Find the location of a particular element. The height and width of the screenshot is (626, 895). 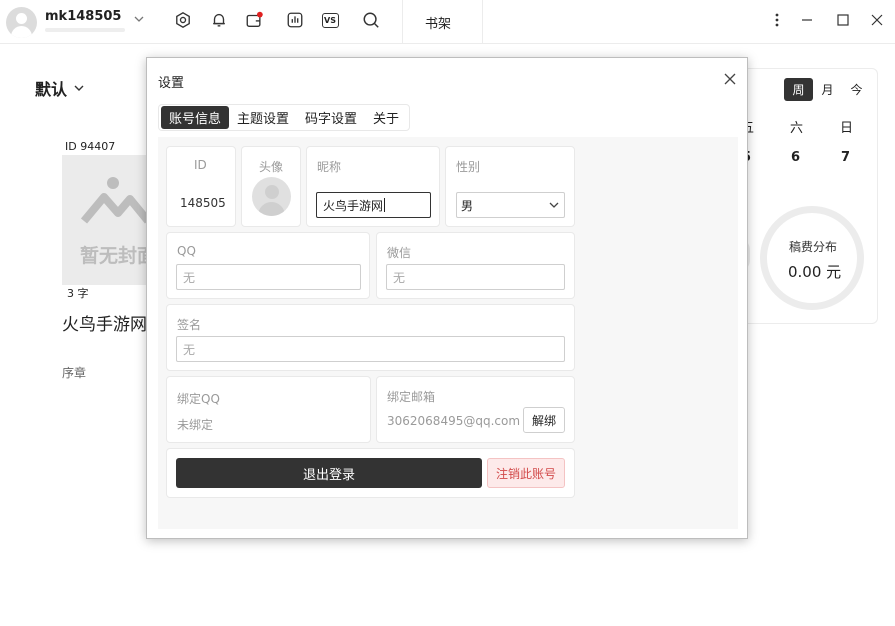

book-title: 火鸟手游网 is located at coordinates (104, 322).